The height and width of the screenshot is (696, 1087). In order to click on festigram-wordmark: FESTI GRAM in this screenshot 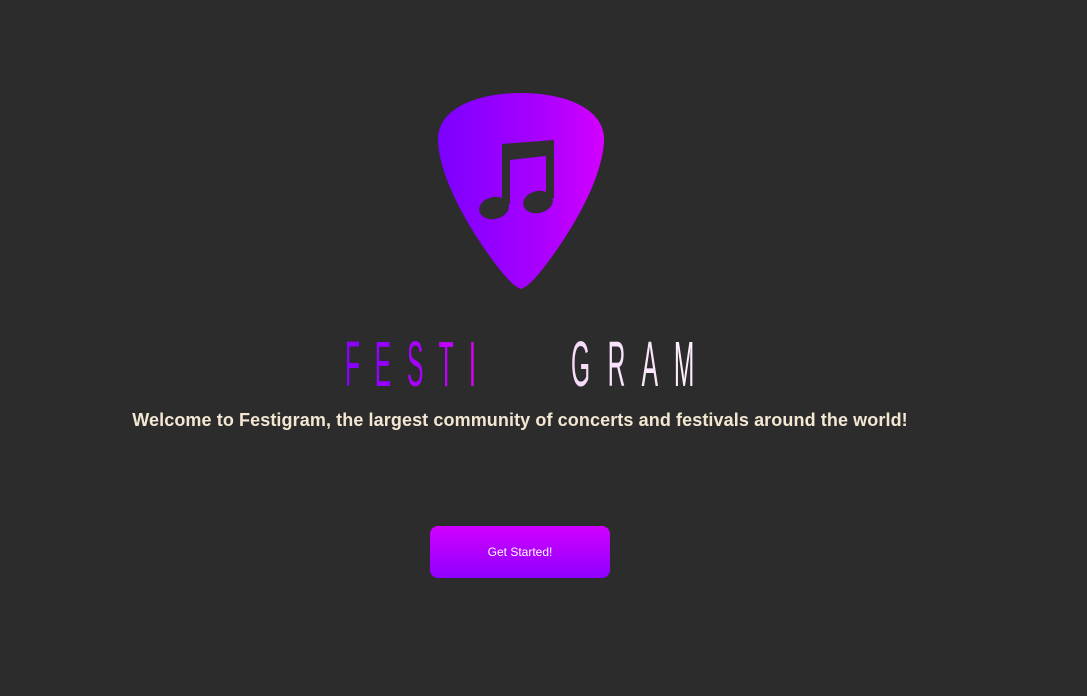, I will do `click(522, 364)`.